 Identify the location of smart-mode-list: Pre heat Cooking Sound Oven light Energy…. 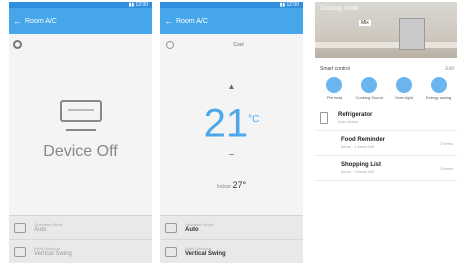
(386, 87).